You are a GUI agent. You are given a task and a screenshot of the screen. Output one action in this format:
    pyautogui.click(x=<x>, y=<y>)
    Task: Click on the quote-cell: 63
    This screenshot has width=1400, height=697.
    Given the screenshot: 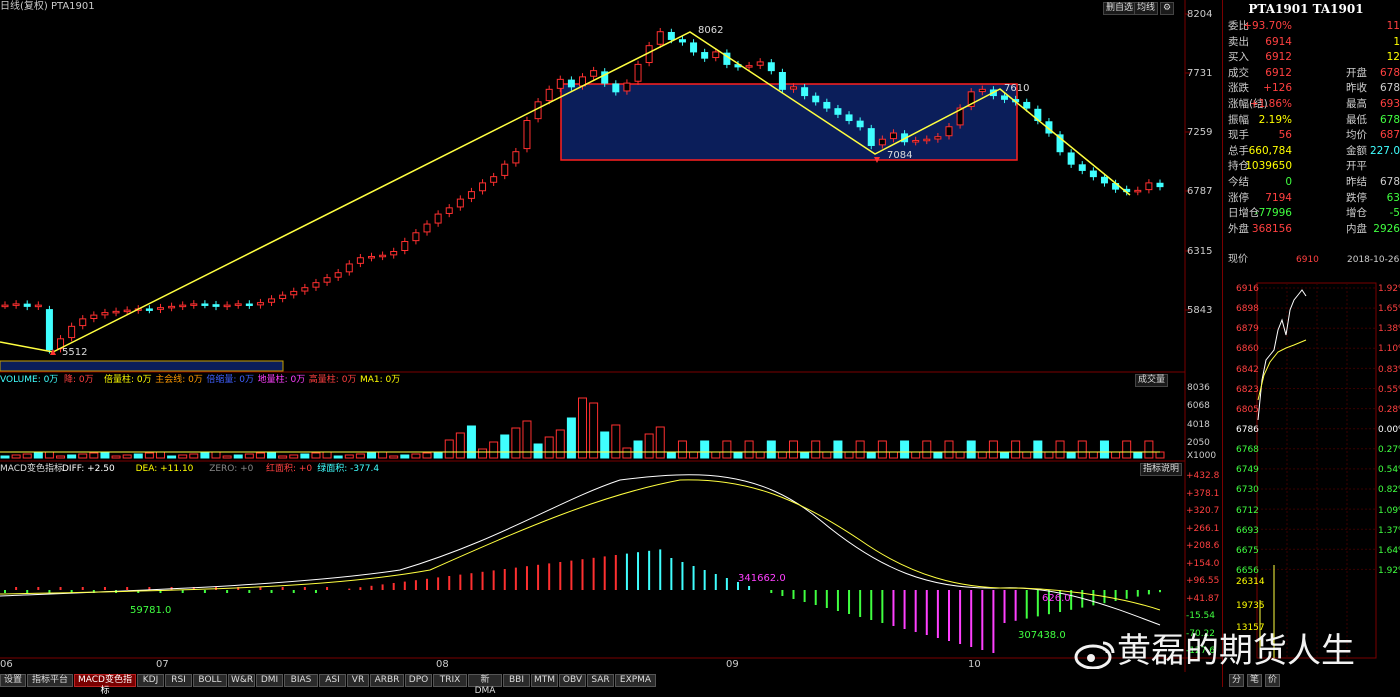 What is the action you would take?
    pyautogui.click(x=1393, y=197)
    